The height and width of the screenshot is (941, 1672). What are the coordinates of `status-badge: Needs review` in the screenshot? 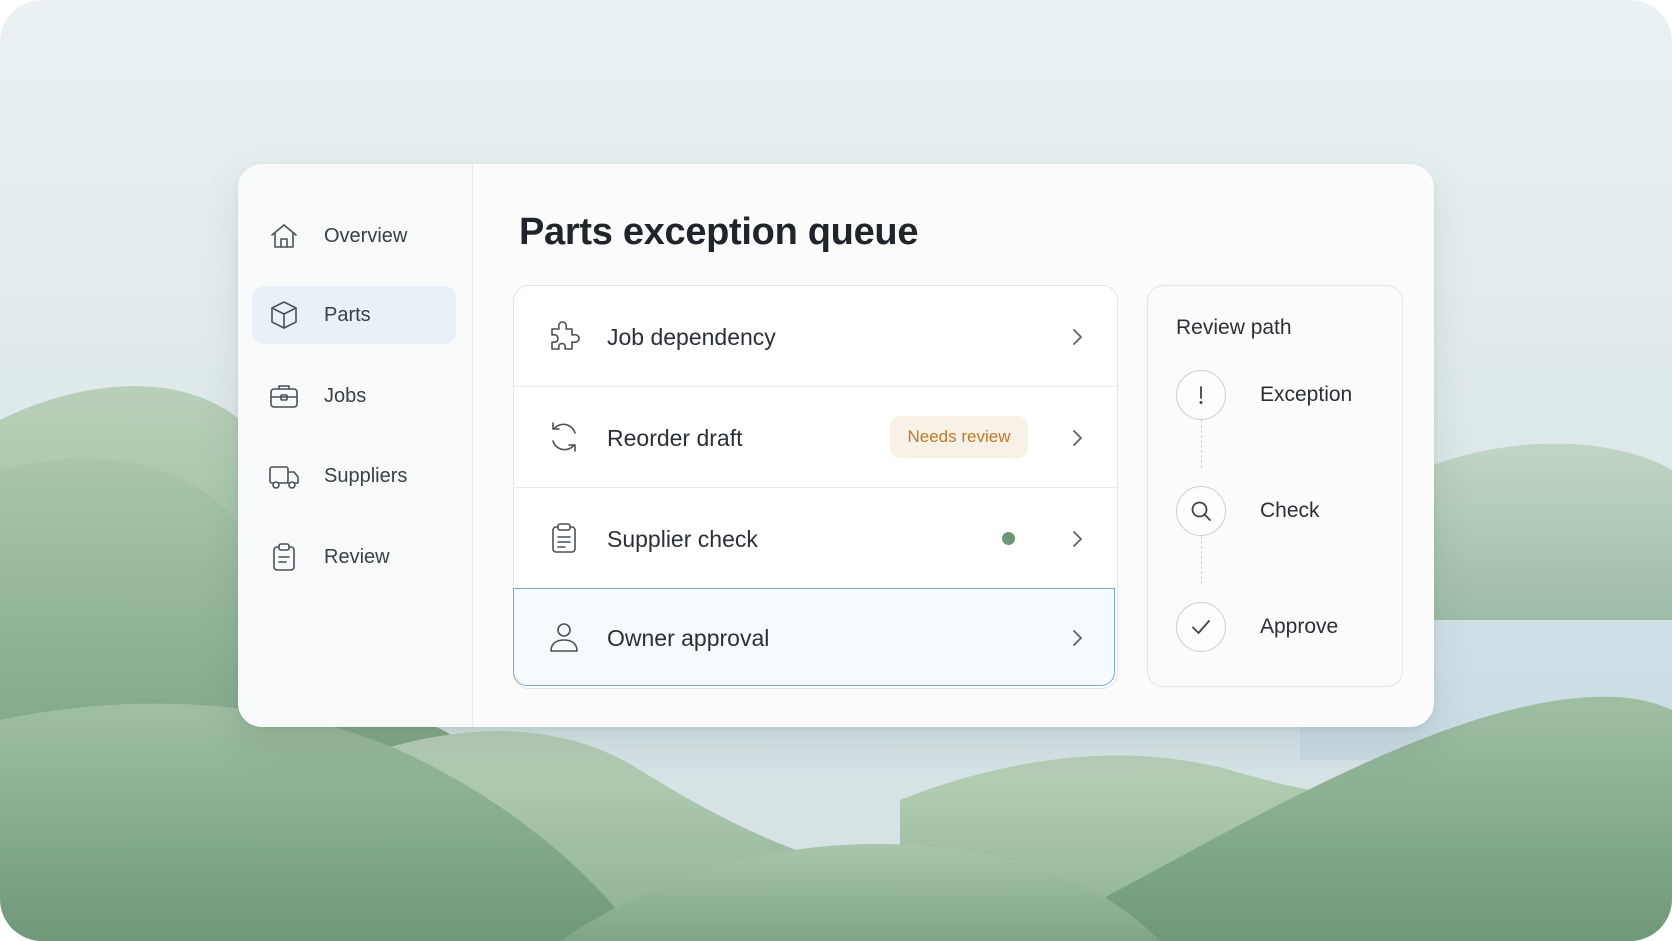 It's located at (959, 437).